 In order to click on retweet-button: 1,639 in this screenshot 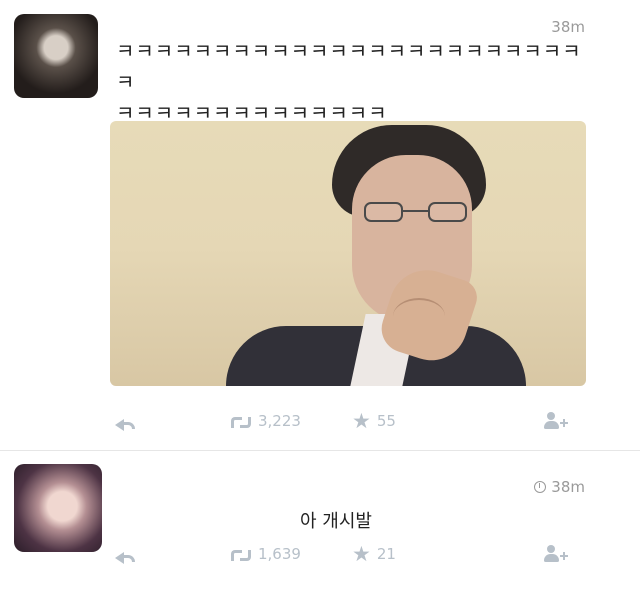, I will do `click(265, 554)`.